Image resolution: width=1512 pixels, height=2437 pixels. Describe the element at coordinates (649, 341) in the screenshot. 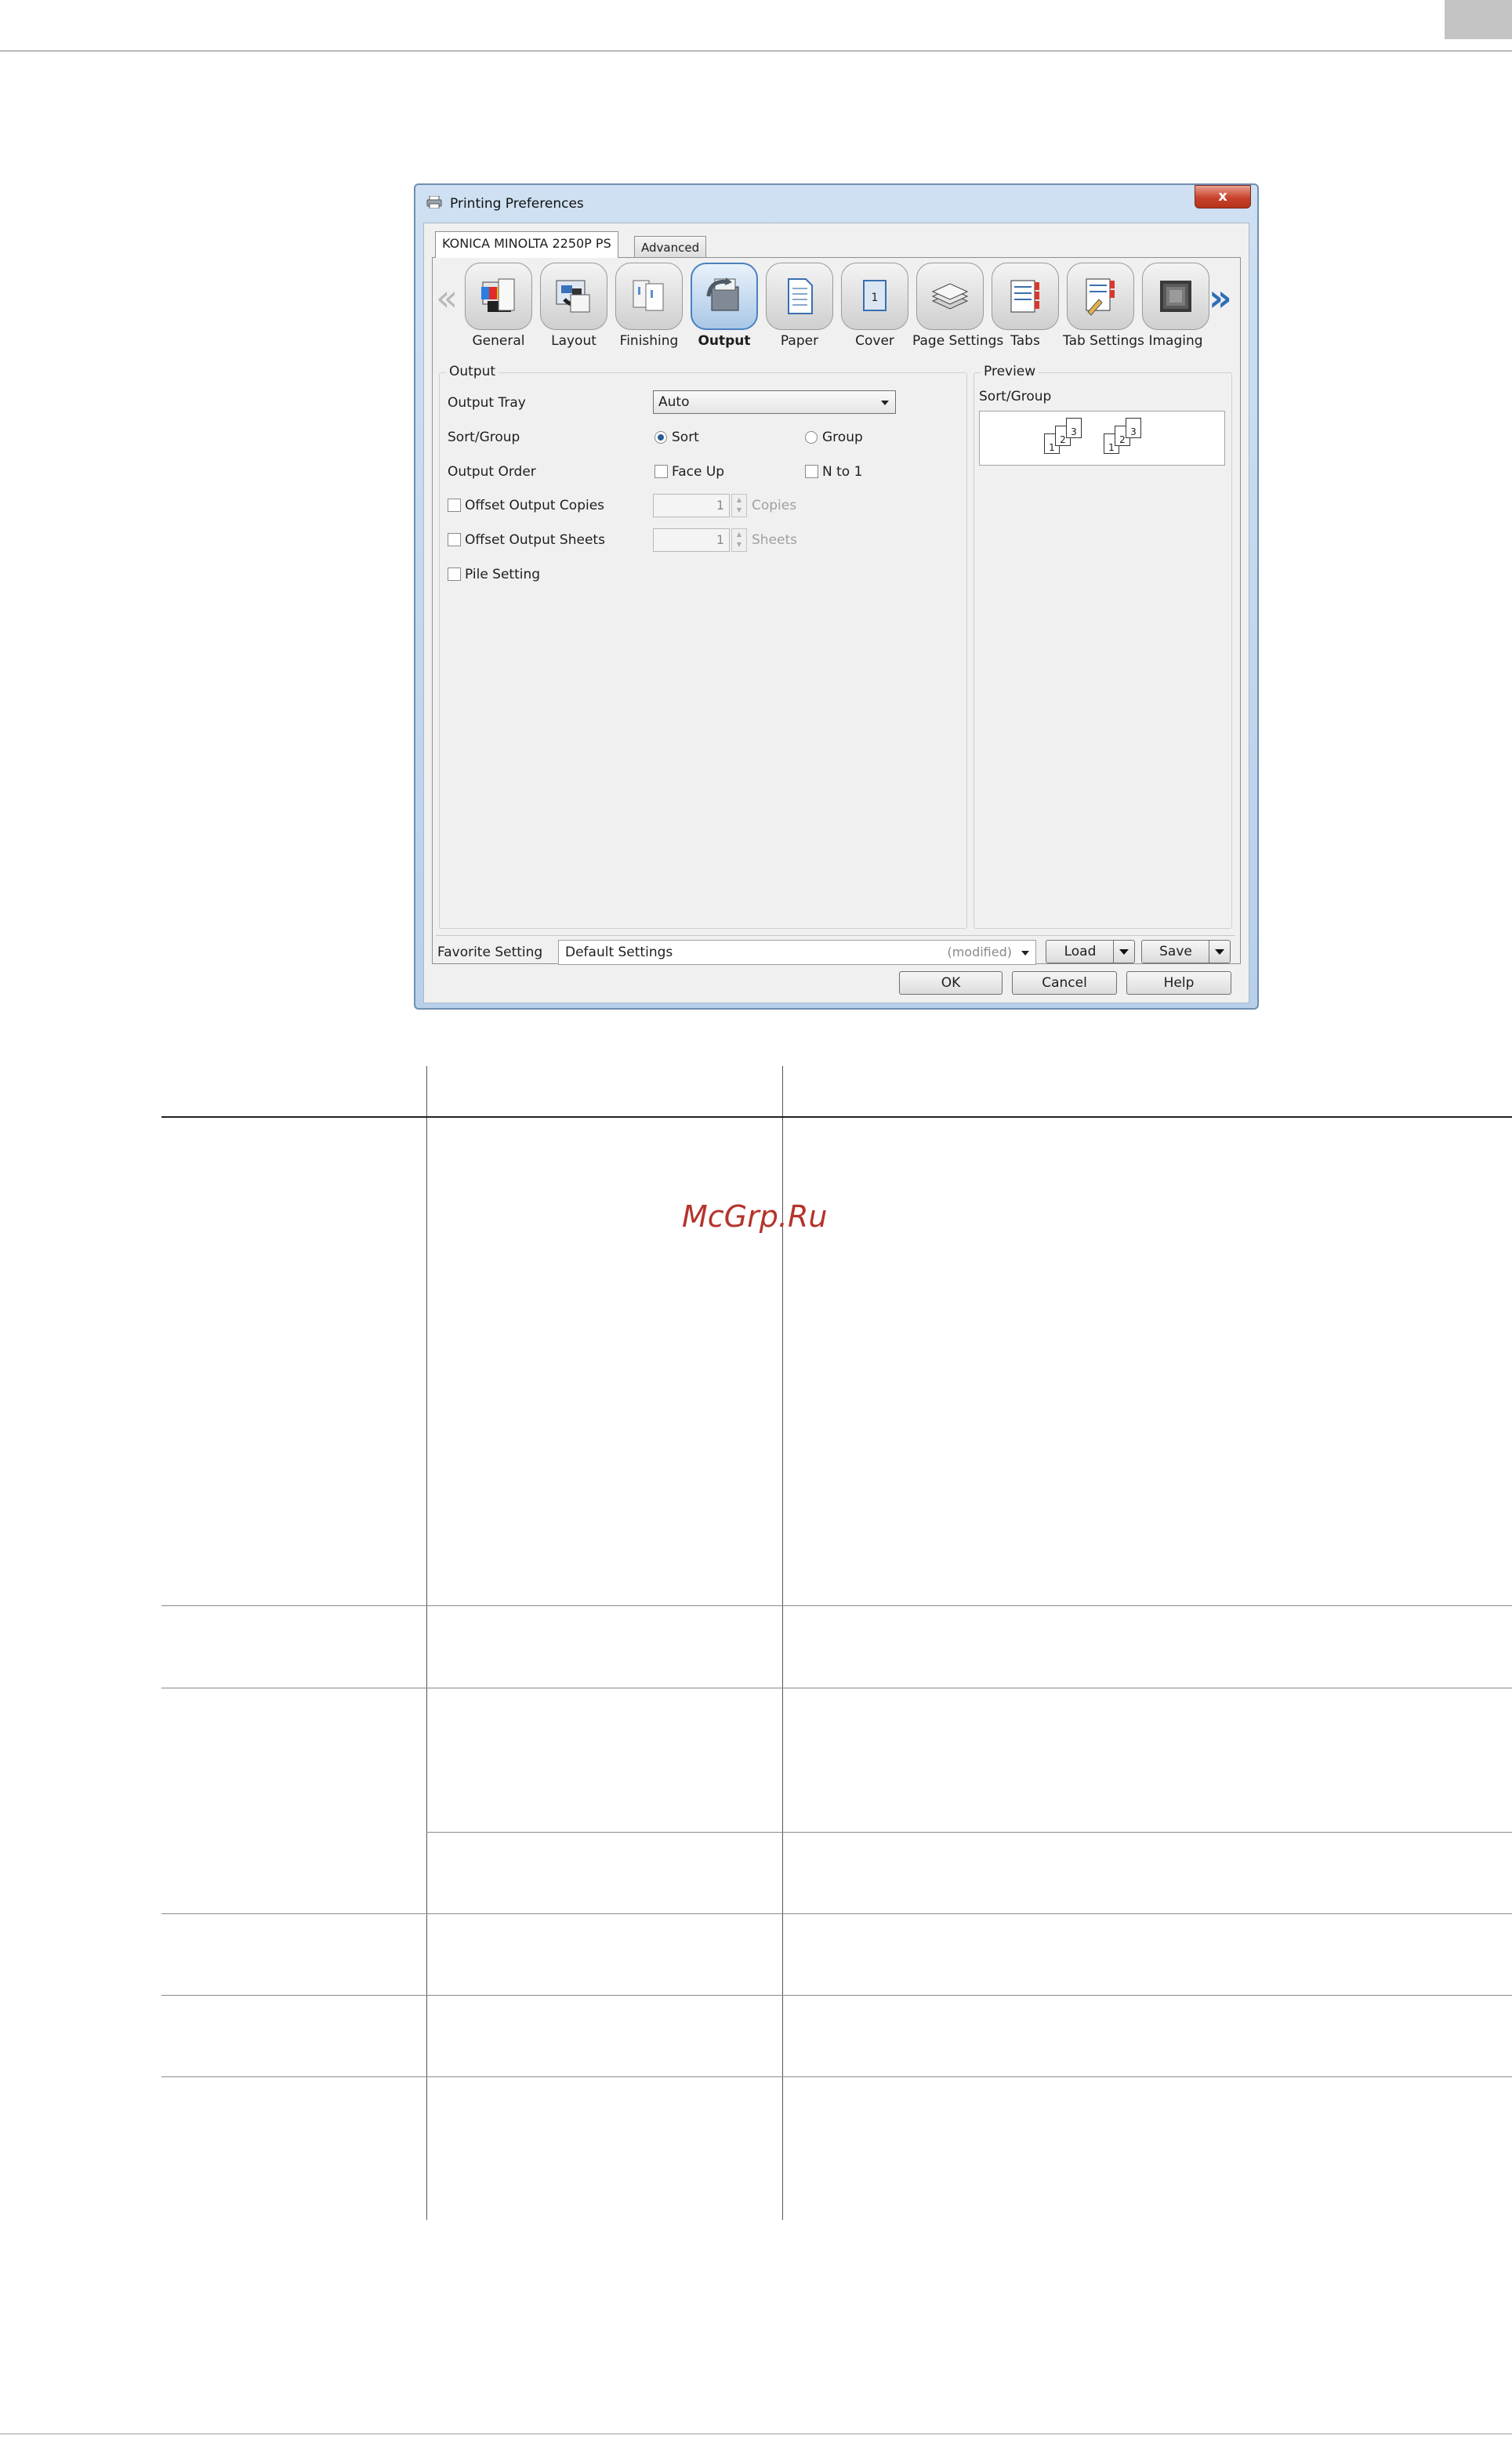

I see `category-label: Finishing` at that location.